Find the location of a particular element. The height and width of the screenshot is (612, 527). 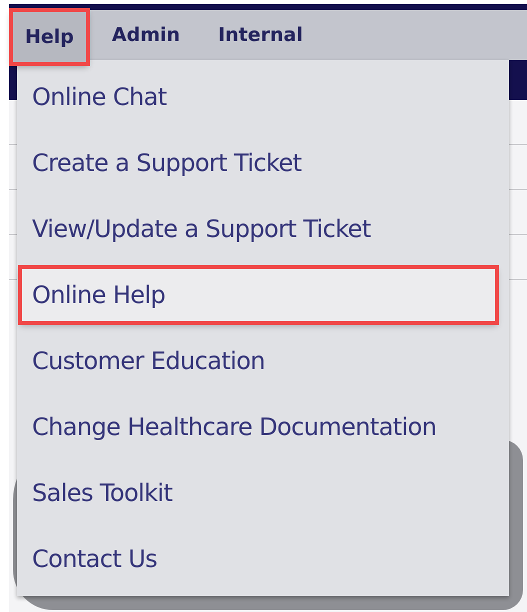

menu-tab: Internal is located at coordinates (260, 35).